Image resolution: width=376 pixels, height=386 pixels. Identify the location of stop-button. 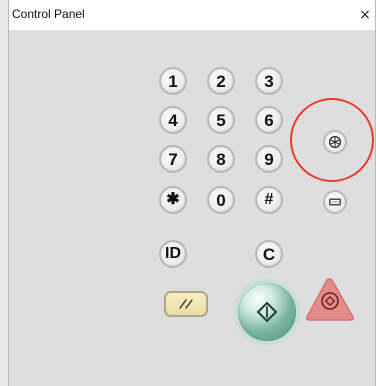
(329, 299).